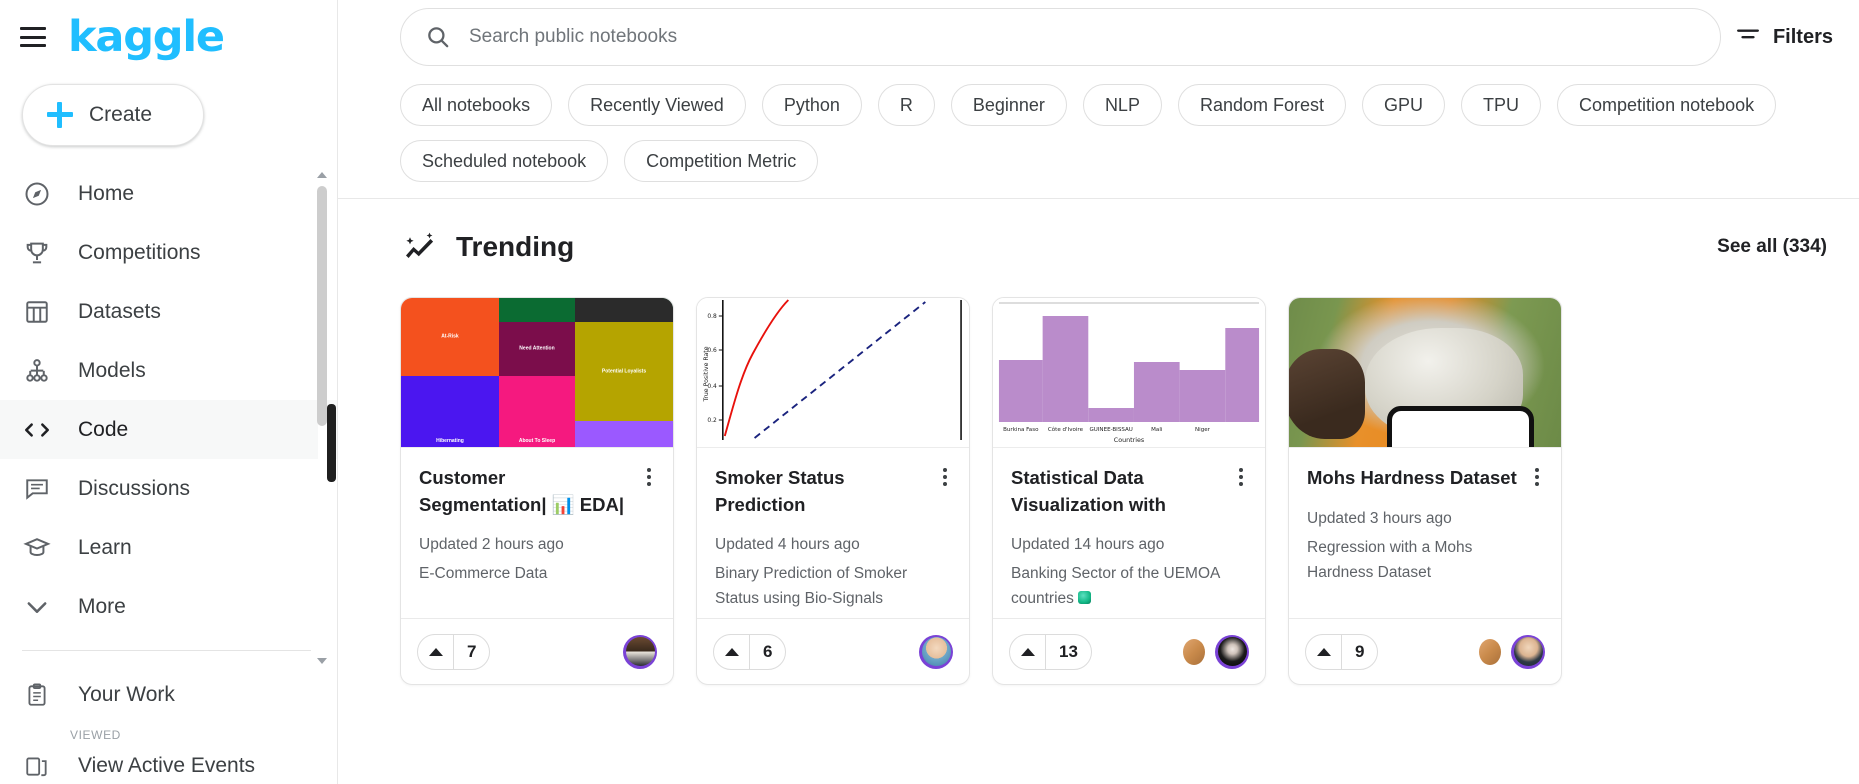  I want to click on kaggle-logo: kaggle, so click(146, 37).